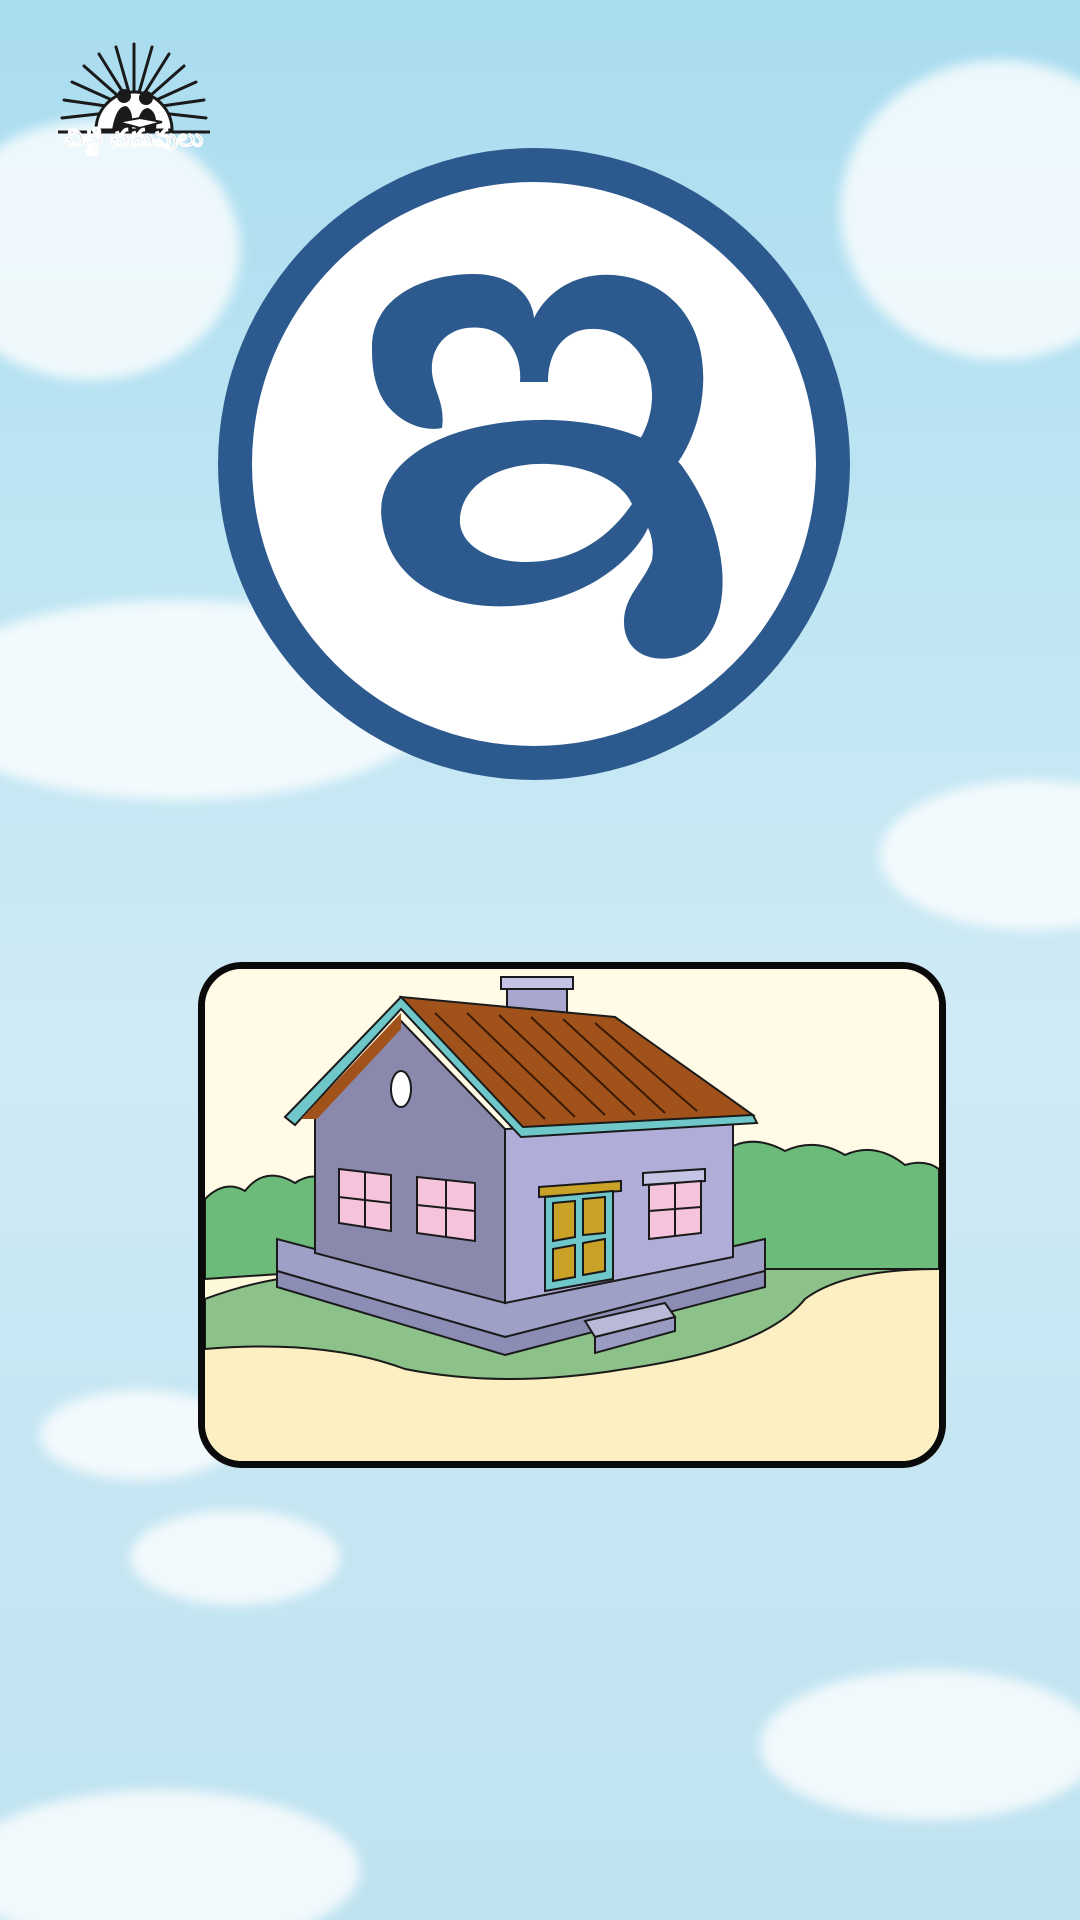 The image size is (1080, 1920). Describe the element at coordinates (134, 103) in the screenshot. I see `app-logo: చిట్టి చదువులు` at that location.